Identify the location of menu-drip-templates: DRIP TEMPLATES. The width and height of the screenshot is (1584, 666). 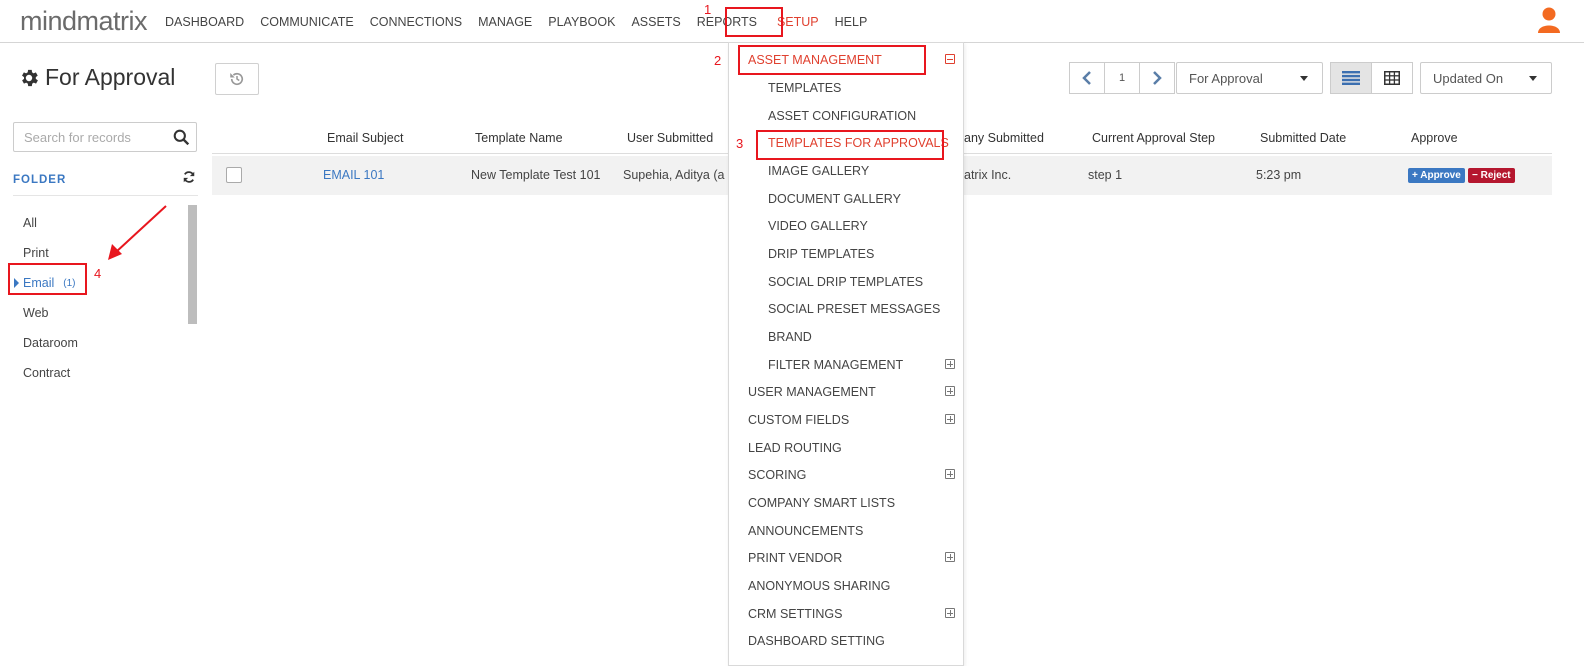
(821, 254).